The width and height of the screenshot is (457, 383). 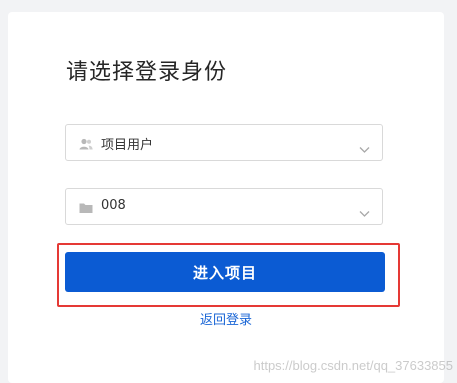 What do you see at coordinates (226, 318) in the screenshot?
I see `back-to-login-link: 返回登录` at bounding box center [226, 318].